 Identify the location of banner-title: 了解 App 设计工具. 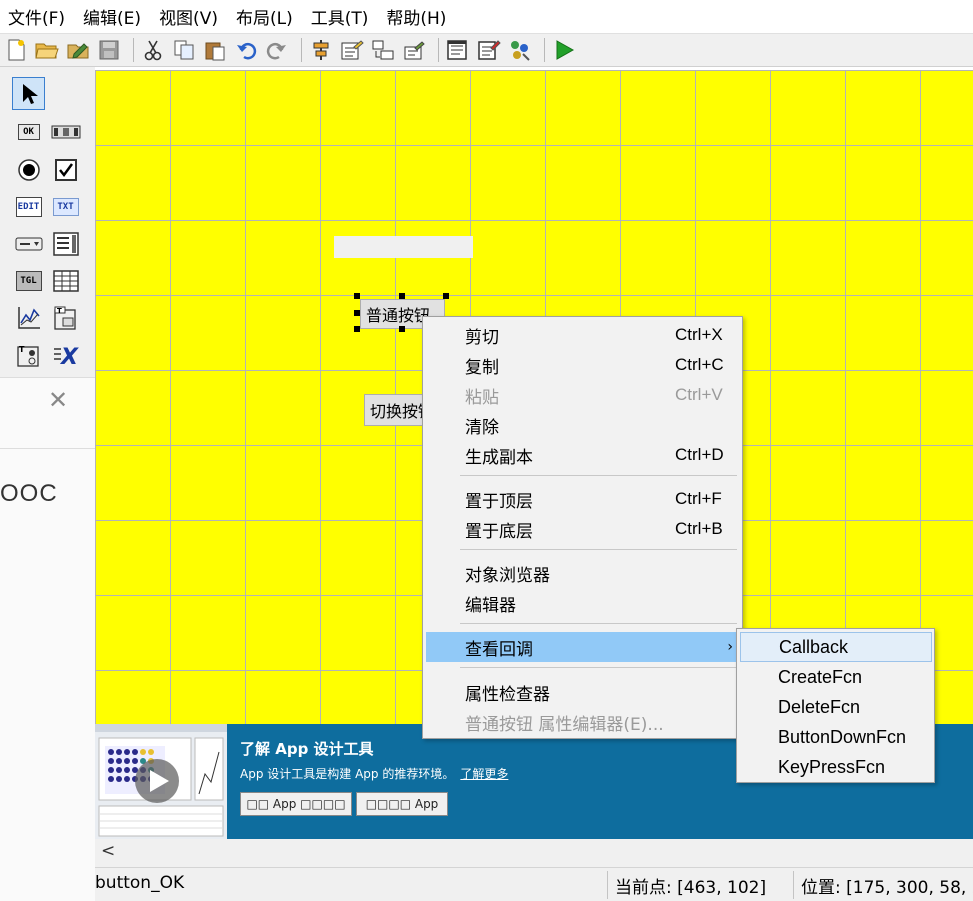
(307, 749).